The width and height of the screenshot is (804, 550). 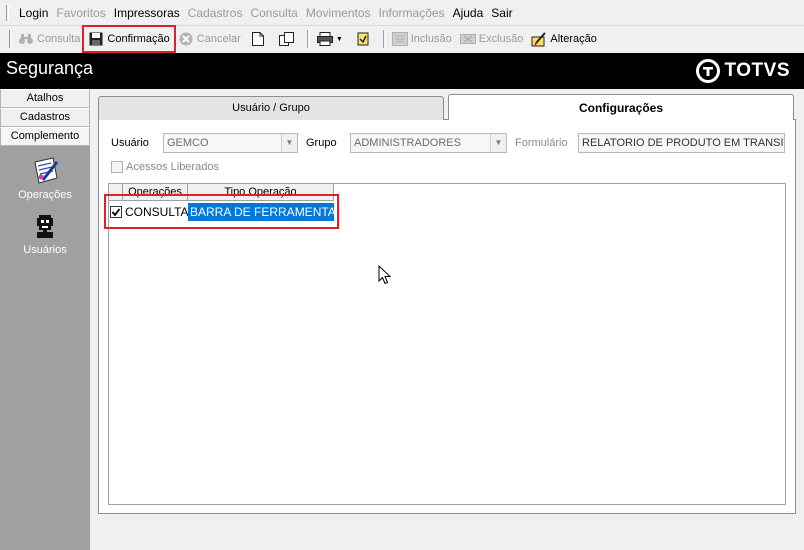 I want to click on print-button: ▼, so click(x=331, y=39).